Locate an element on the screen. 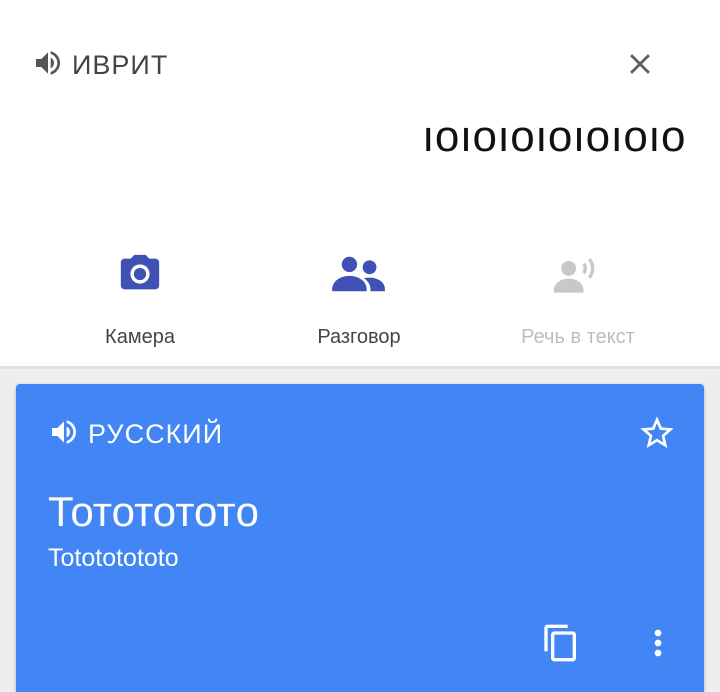 Image resolution: width=720 pixels, height=692 pixels. more-options-button is located at coordinates (658, 643).